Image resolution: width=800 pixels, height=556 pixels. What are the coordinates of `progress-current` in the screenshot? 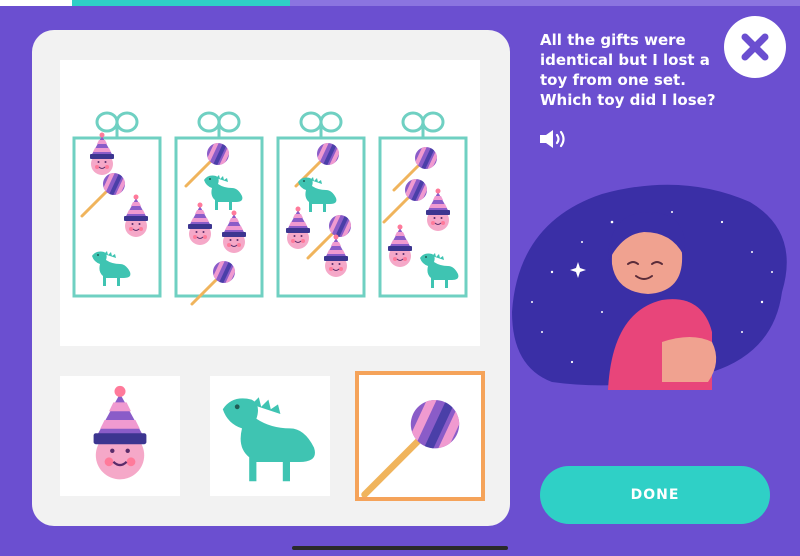 It's located at (181, 3).